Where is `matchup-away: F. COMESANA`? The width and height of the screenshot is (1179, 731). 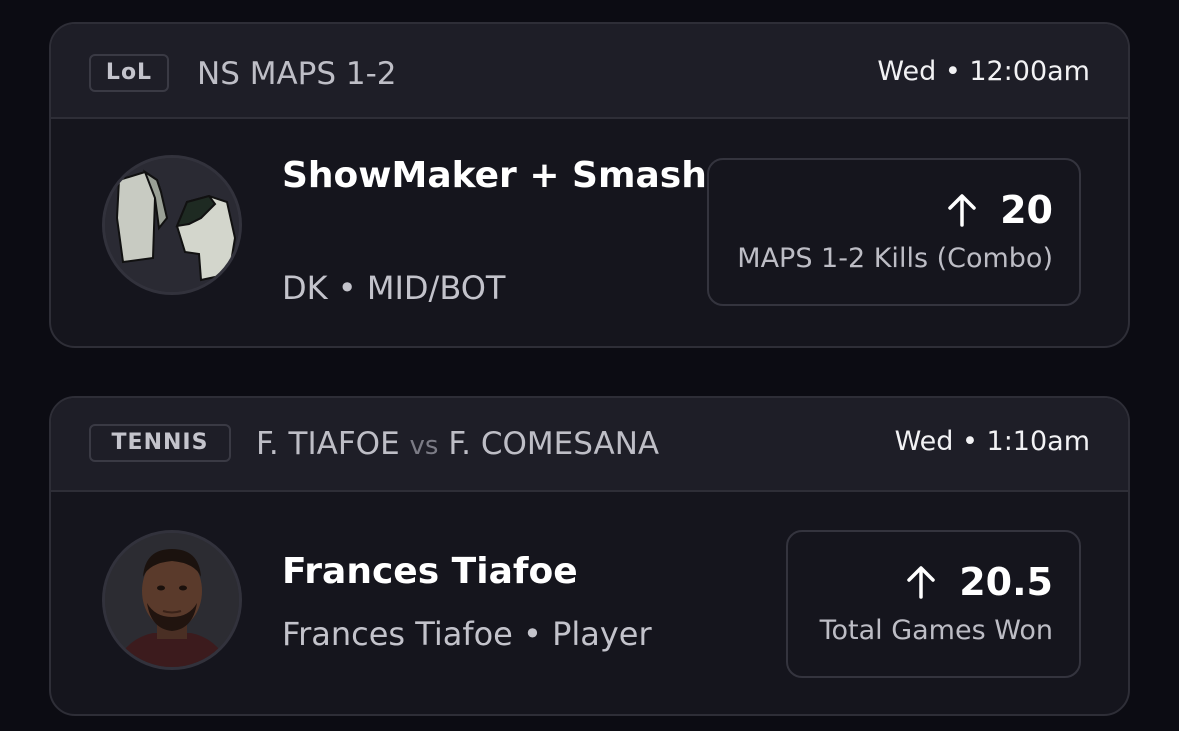 matchup-away: F. COMESANA is located at coordinates (554, 444).